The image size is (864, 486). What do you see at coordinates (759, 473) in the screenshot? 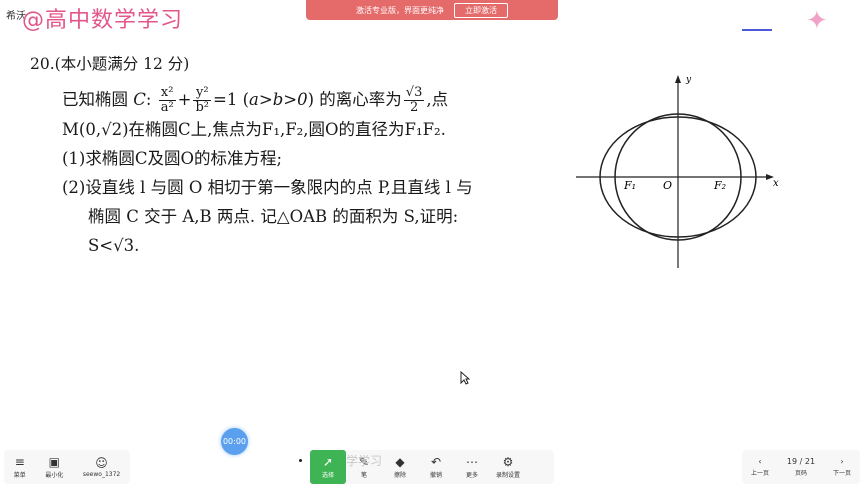
I see `prev-page-label: 上一页` at bounding box center [759, 473].